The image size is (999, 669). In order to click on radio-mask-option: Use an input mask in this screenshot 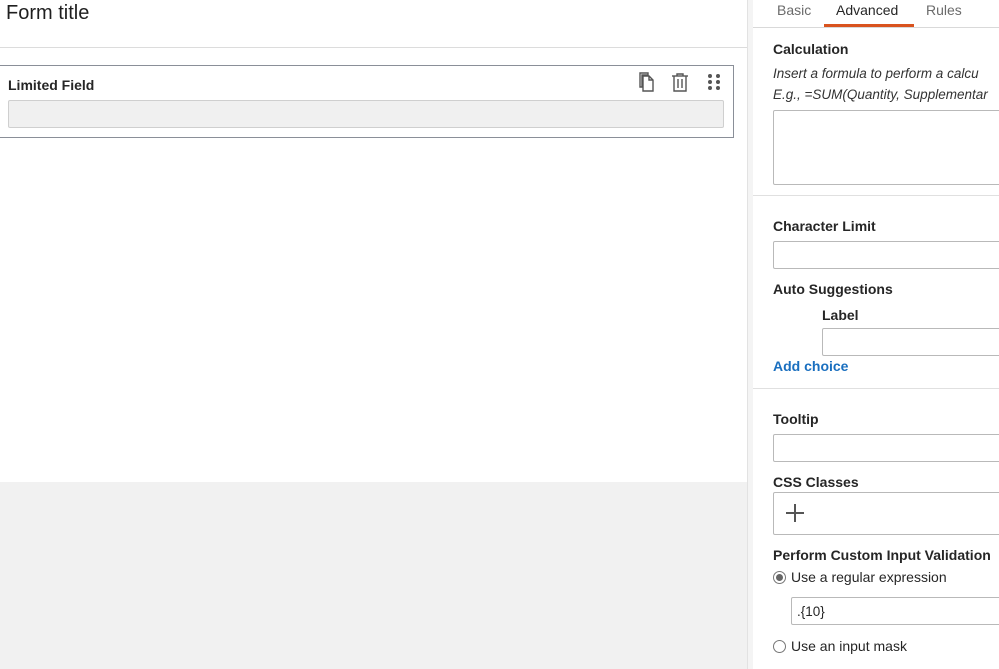, I will do `click(840, 646)`.